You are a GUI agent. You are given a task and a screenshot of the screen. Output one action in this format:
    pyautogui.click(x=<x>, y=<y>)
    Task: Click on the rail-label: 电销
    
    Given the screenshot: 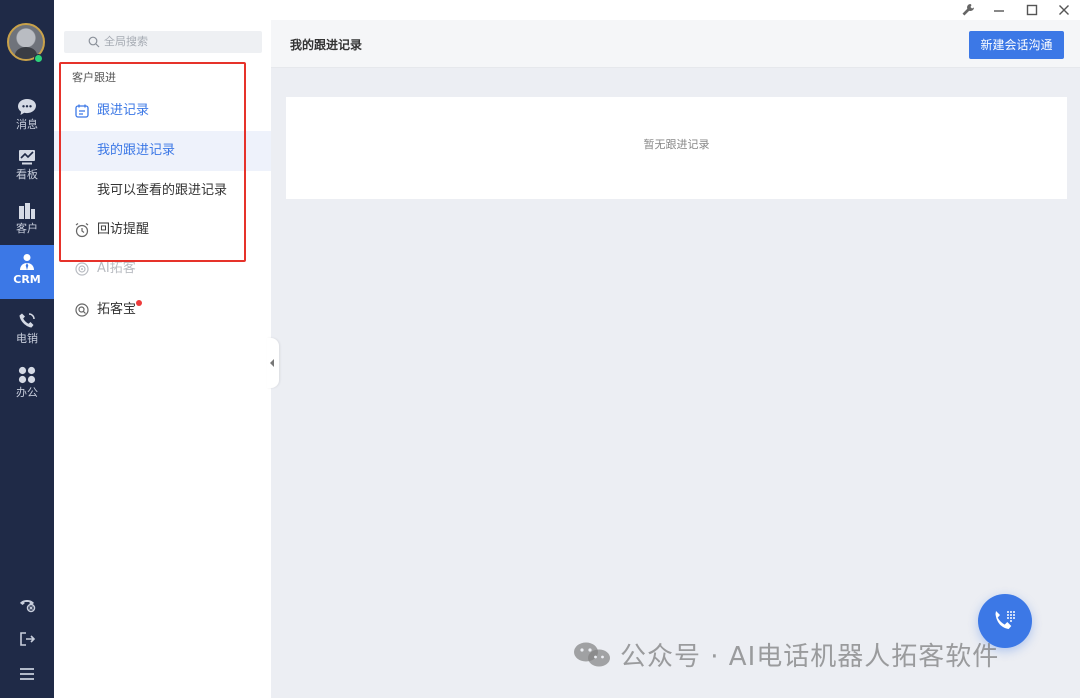 What is the action you would take?
    pyautogui.click(x=27, y=338)
    